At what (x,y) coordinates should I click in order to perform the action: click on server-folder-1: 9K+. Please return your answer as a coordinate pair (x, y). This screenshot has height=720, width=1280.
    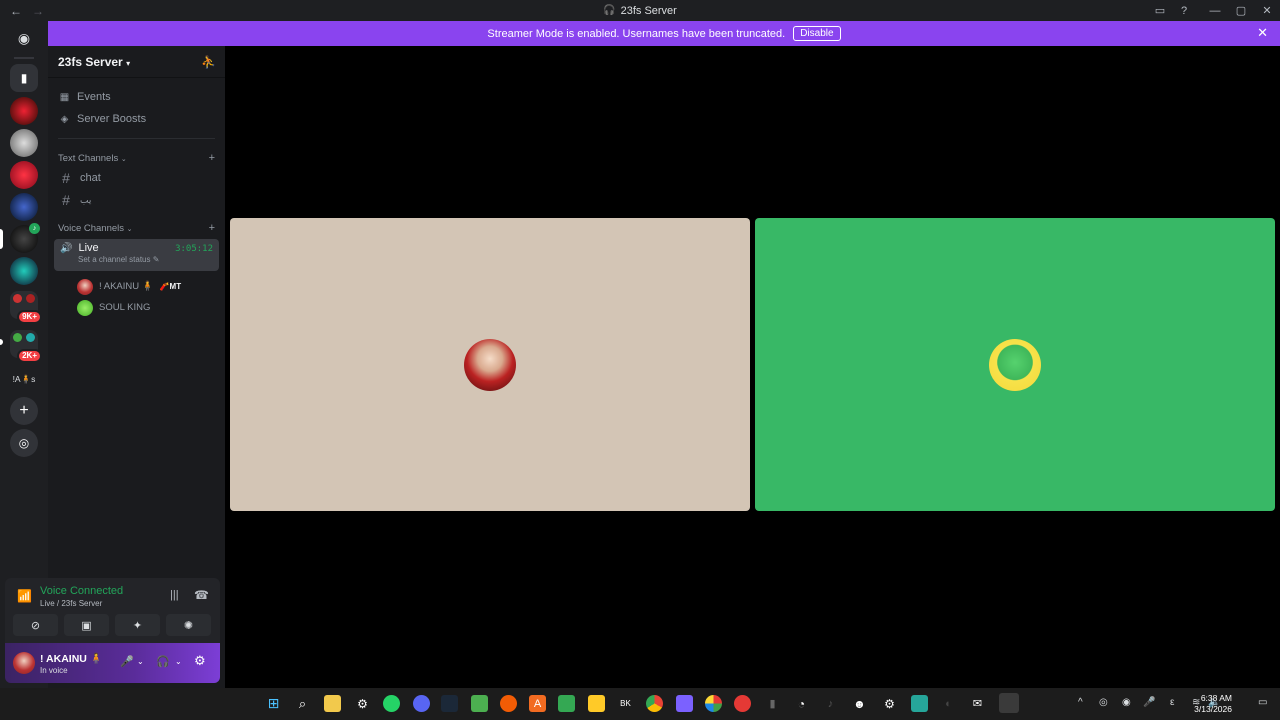
    Looking at the image, I should click on (26, 307).